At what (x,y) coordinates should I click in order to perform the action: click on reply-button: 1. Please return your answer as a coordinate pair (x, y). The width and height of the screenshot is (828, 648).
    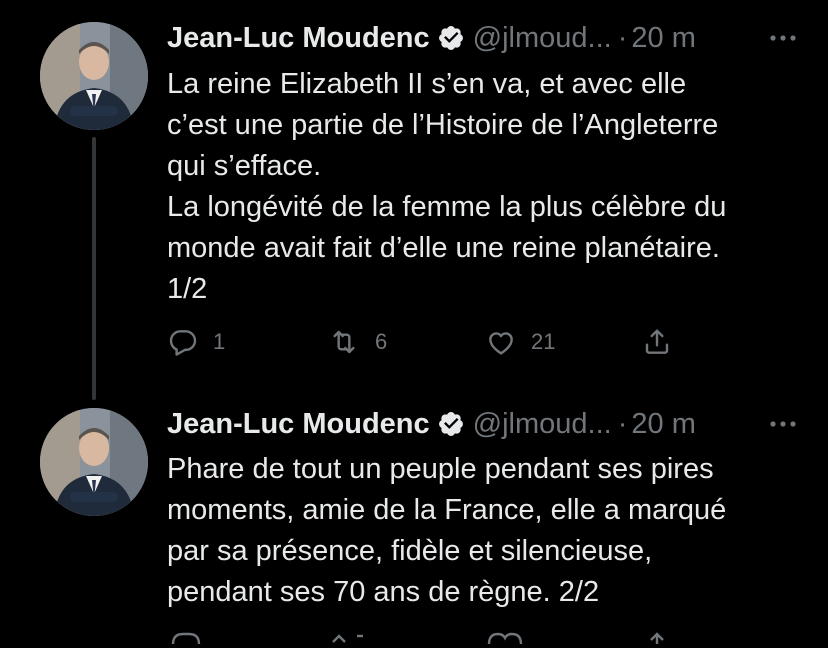
    Looking at the image, I should click on (196, 342).